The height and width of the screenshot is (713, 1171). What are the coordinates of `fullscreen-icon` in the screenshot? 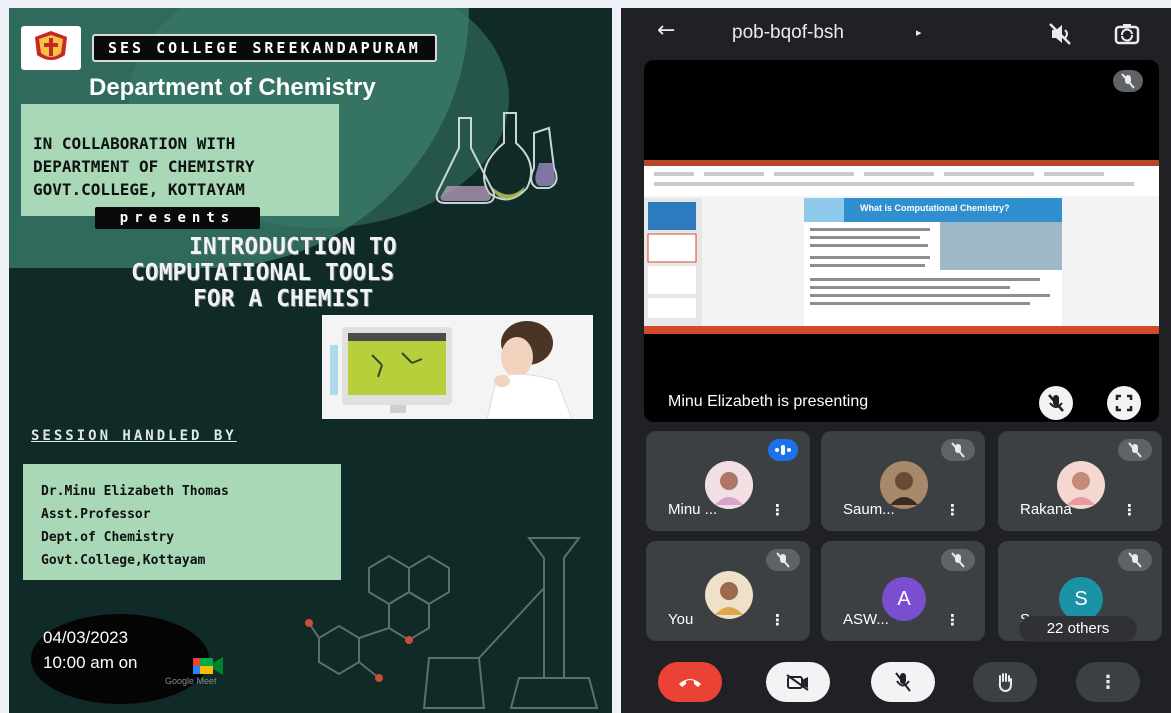 It's located at (1124, 403).